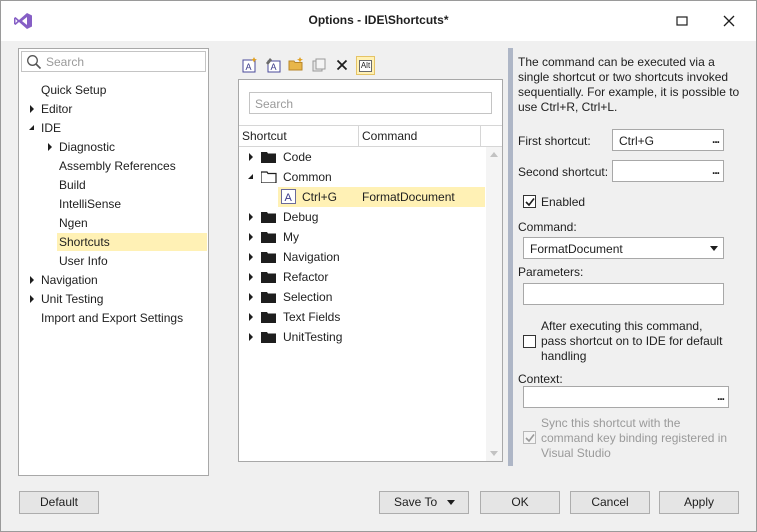 The height and width of the screenshot is (532, 757). What do you see at coordinates (529, 437) in the screenshot?
I see `sync-binding-checkbox` at bounding box center [529, 437].